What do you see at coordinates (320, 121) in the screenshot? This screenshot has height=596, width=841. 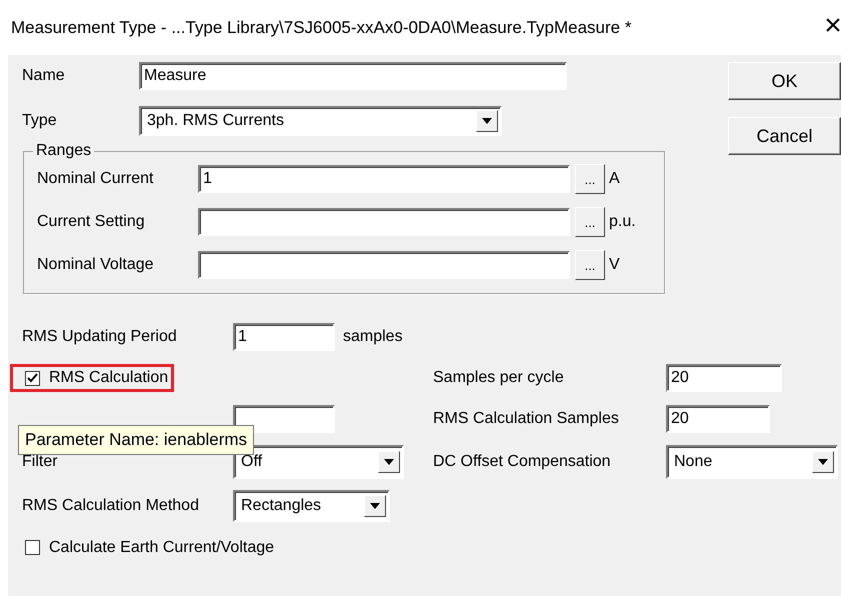 I see `dropdown: 3ph. RMS Currents` at bounding box center [320, 121].